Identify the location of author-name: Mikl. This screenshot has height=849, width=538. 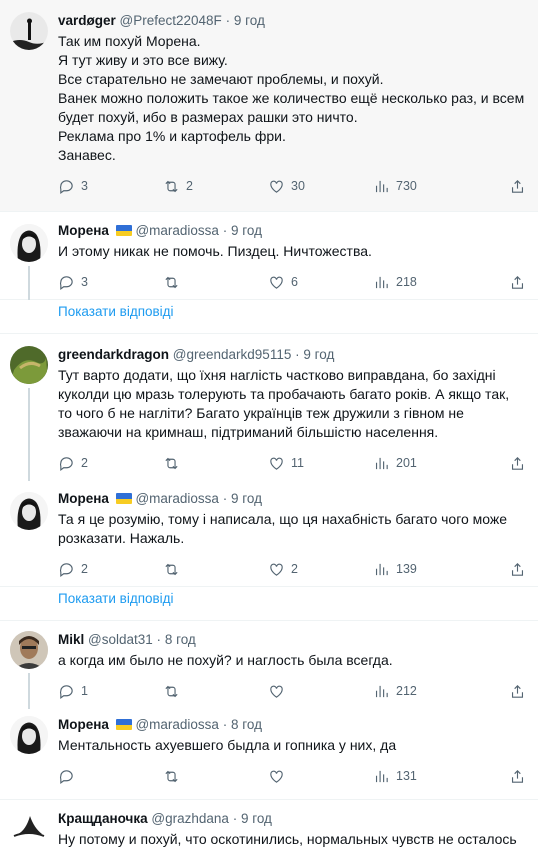
(71, 639).